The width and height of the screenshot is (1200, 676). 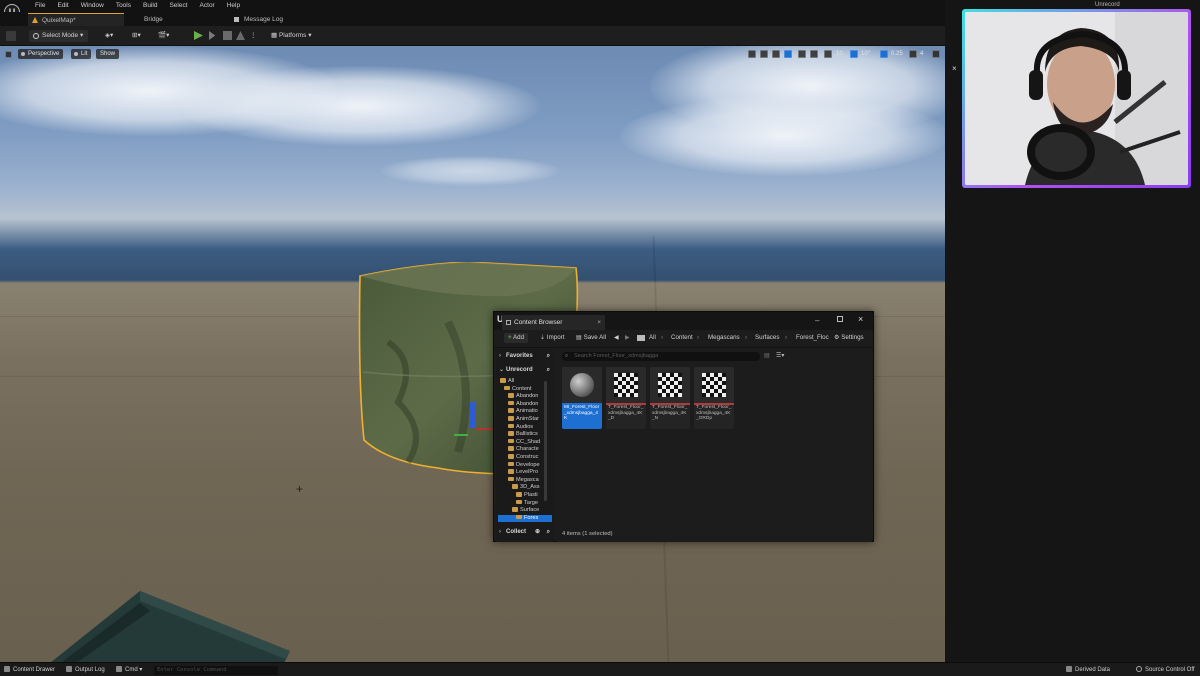 I want to click on cinematics-dropdown: 🎬▾, so click(x=163, y=36).